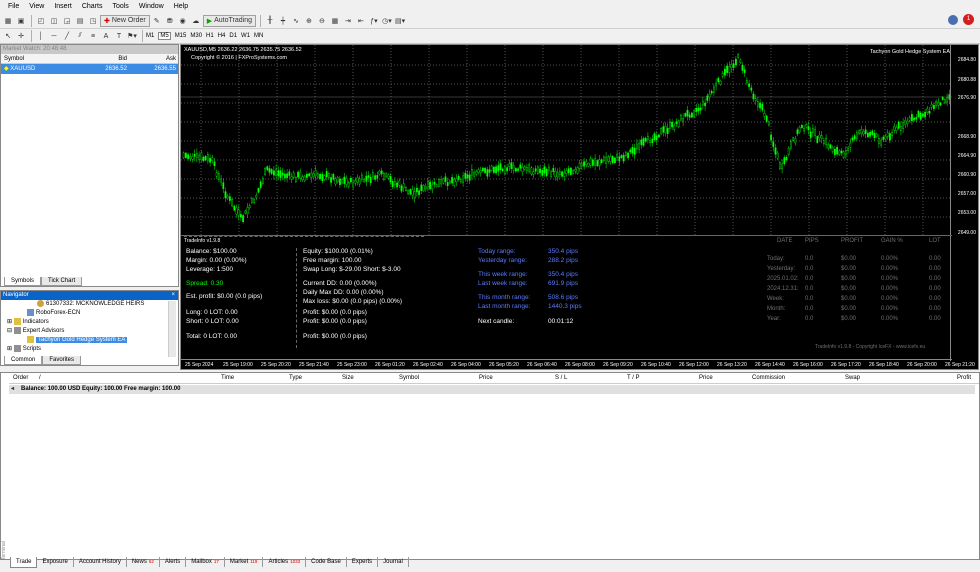 The image size is (980, 572). I want to click on menu-view: View, so click(36, 6).